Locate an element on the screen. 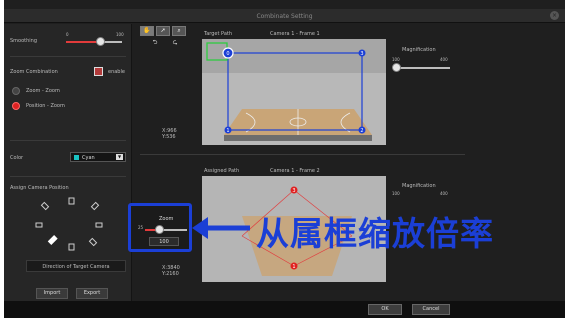  smoothing-min: 0 is located at coordinates (67, 34).